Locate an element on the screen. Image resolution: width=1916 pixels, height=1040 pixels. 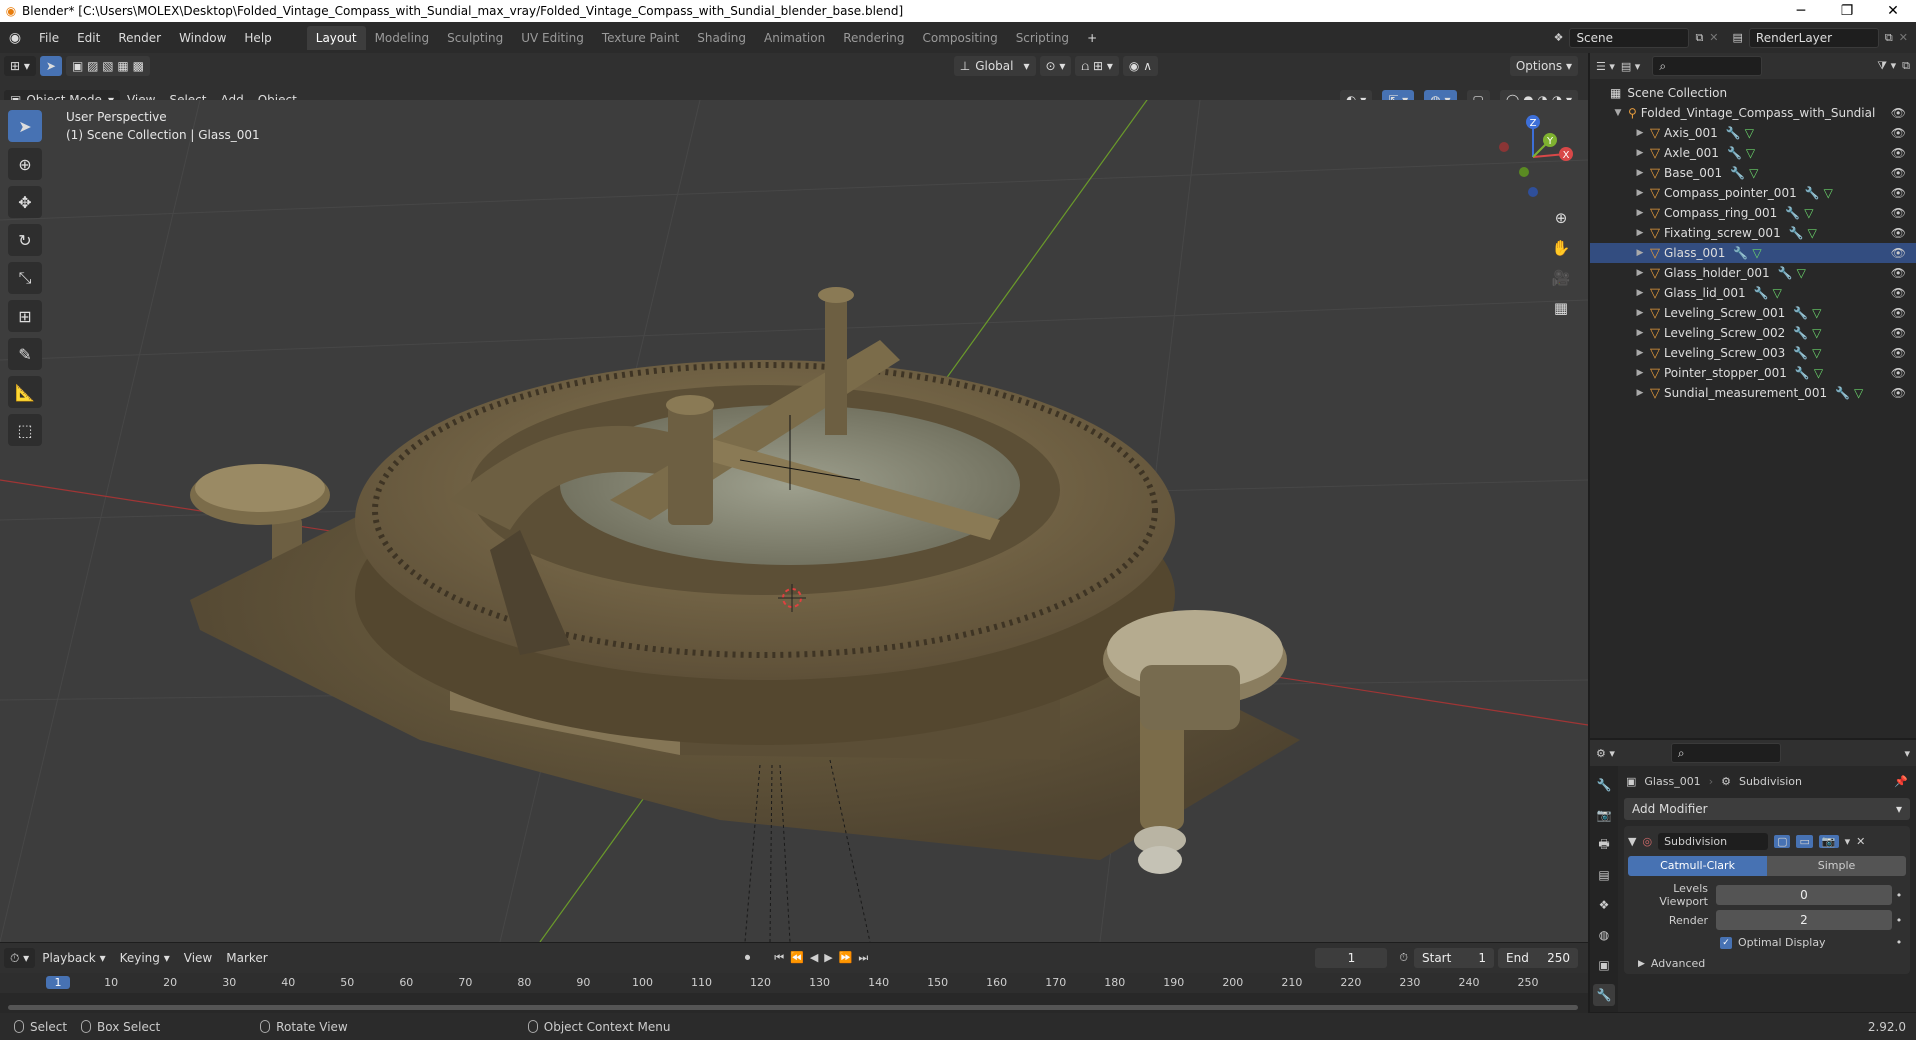
pan-hand-icon: ✋ is located at coordinates (1561, 248).